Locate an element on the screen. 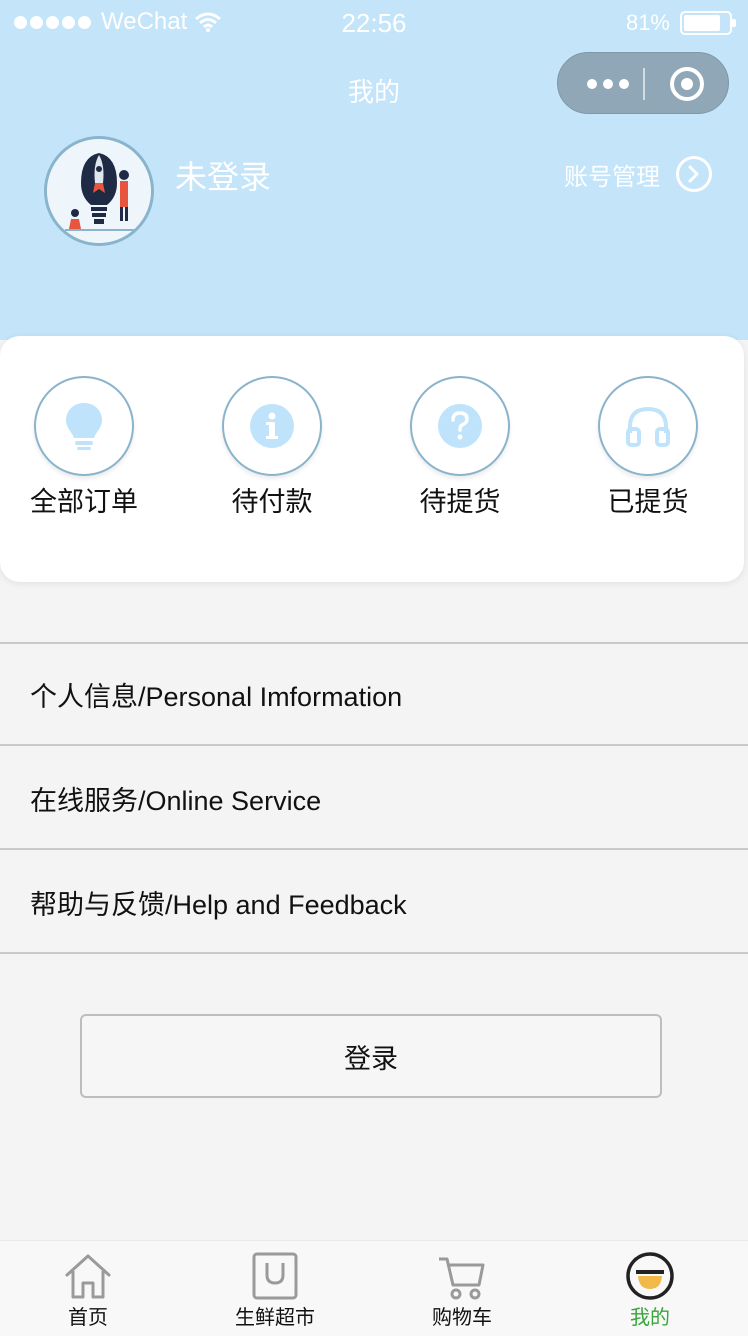  tab-bar: 首页 生鲜超市 购物车 我的 is located at coordinates (374, 1288).